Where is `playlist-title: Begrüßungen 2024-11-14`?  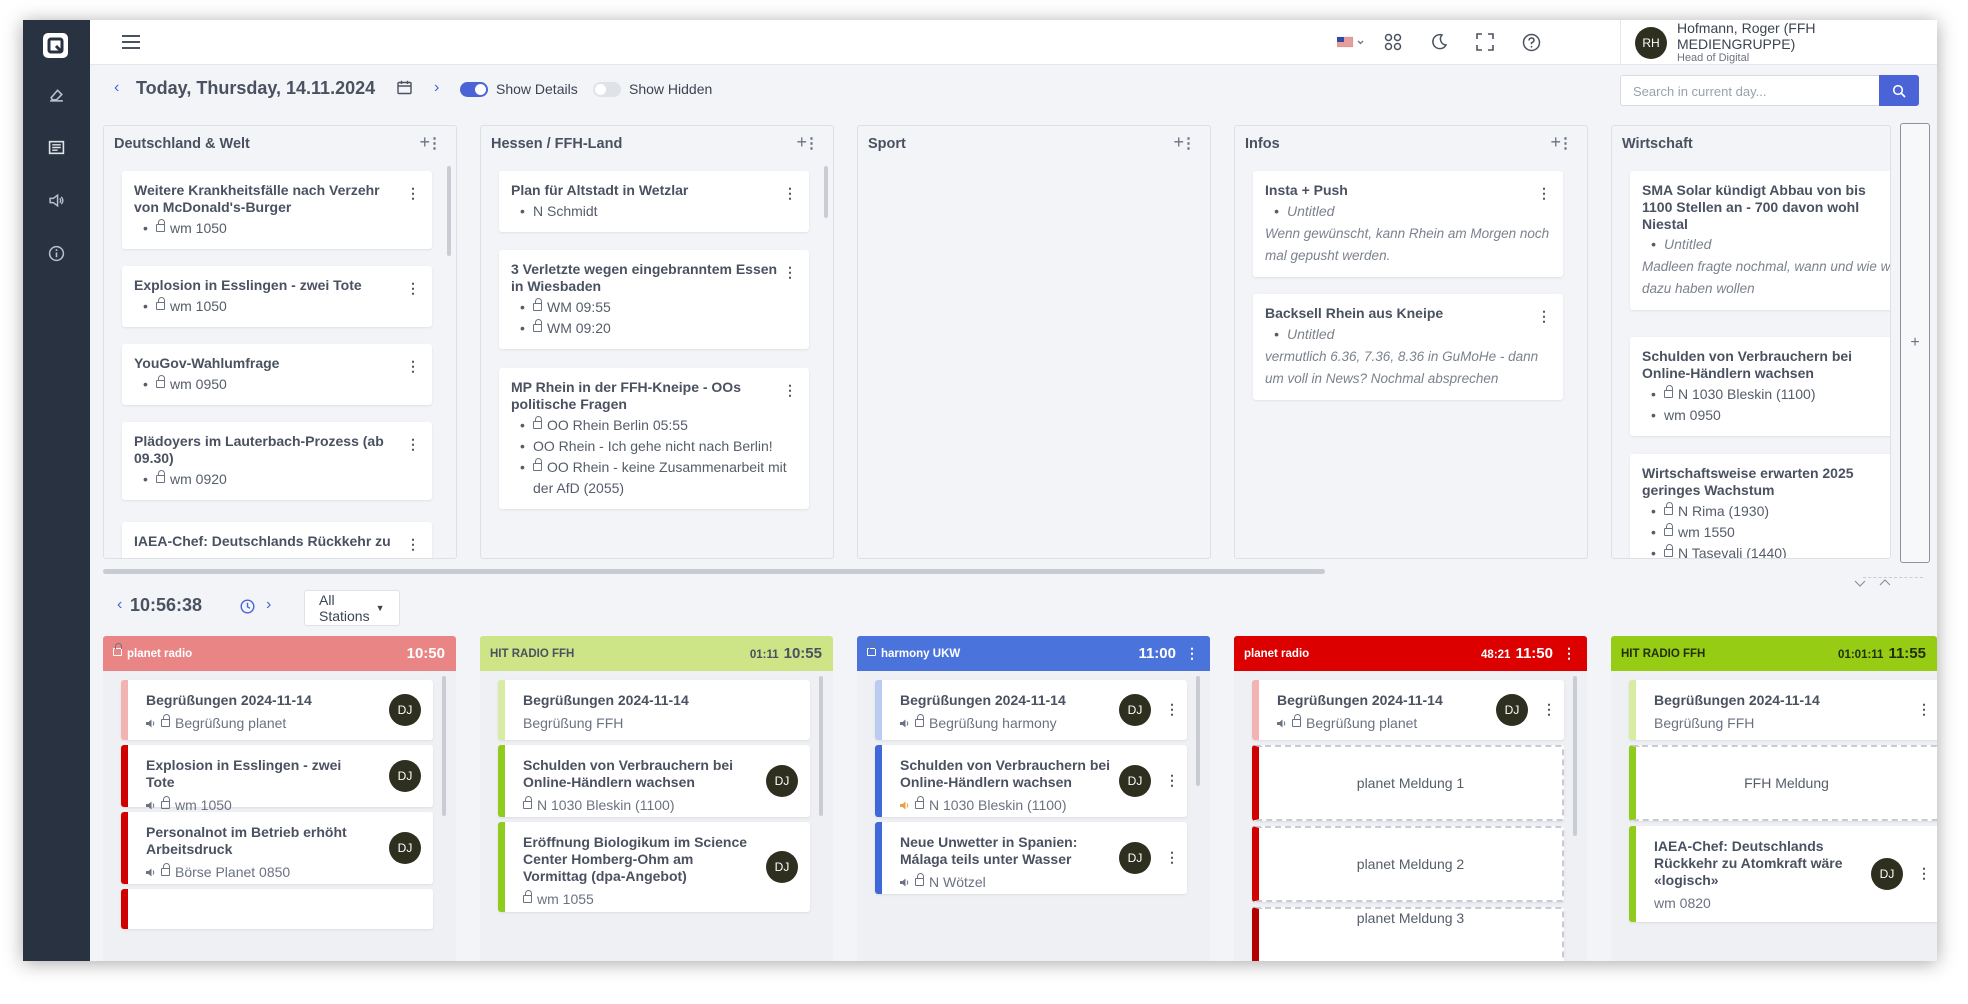 playlist-title: Begrüßungen 2024-11-14 is located at coordinates (1737, 700).